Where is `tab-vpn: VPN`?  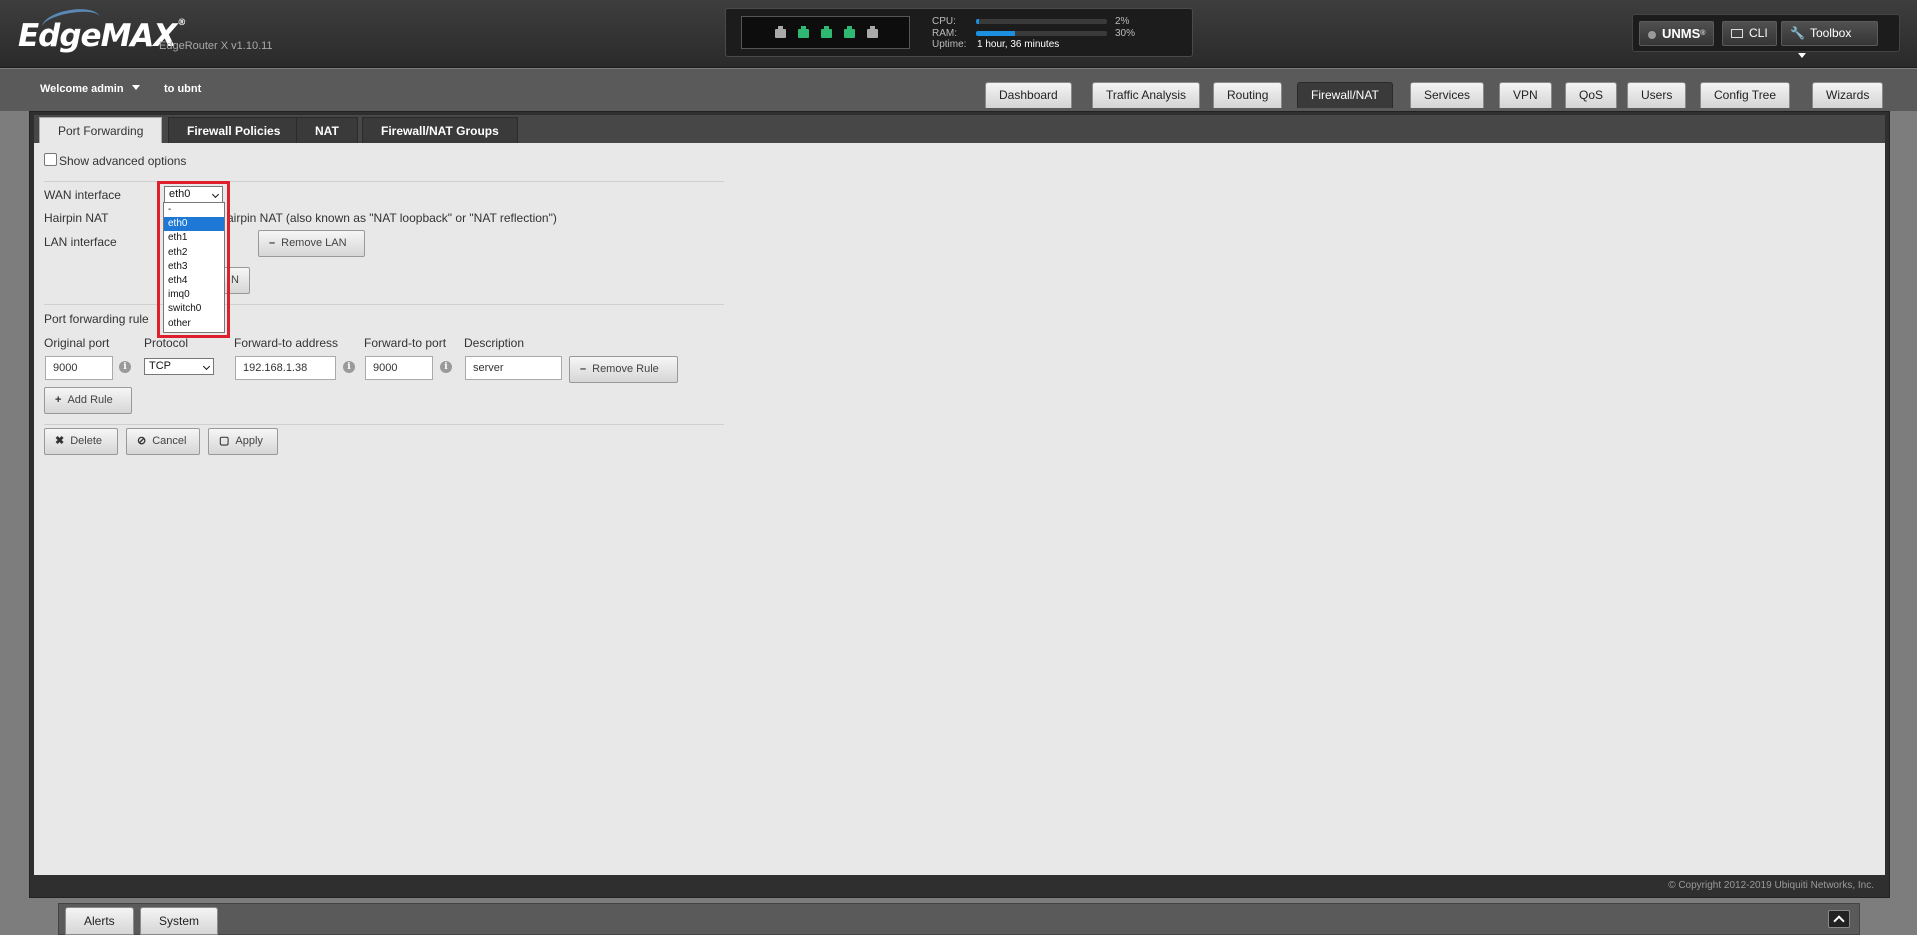 tab-vpn: VPN is located at coordinates (1525, 95).